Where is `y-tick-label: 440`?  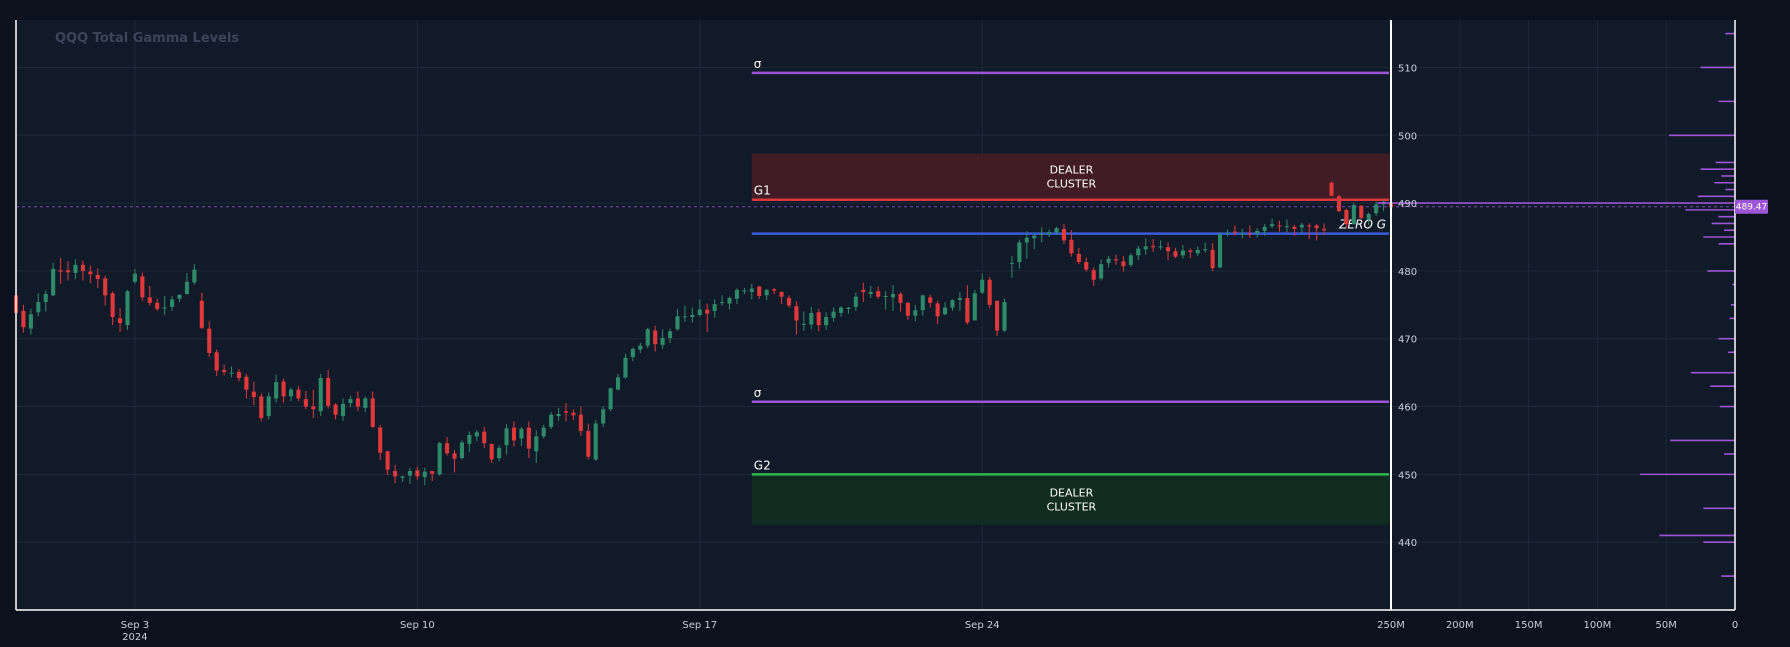
y-tick-label: 440 is located at coordinates (1407, 543).